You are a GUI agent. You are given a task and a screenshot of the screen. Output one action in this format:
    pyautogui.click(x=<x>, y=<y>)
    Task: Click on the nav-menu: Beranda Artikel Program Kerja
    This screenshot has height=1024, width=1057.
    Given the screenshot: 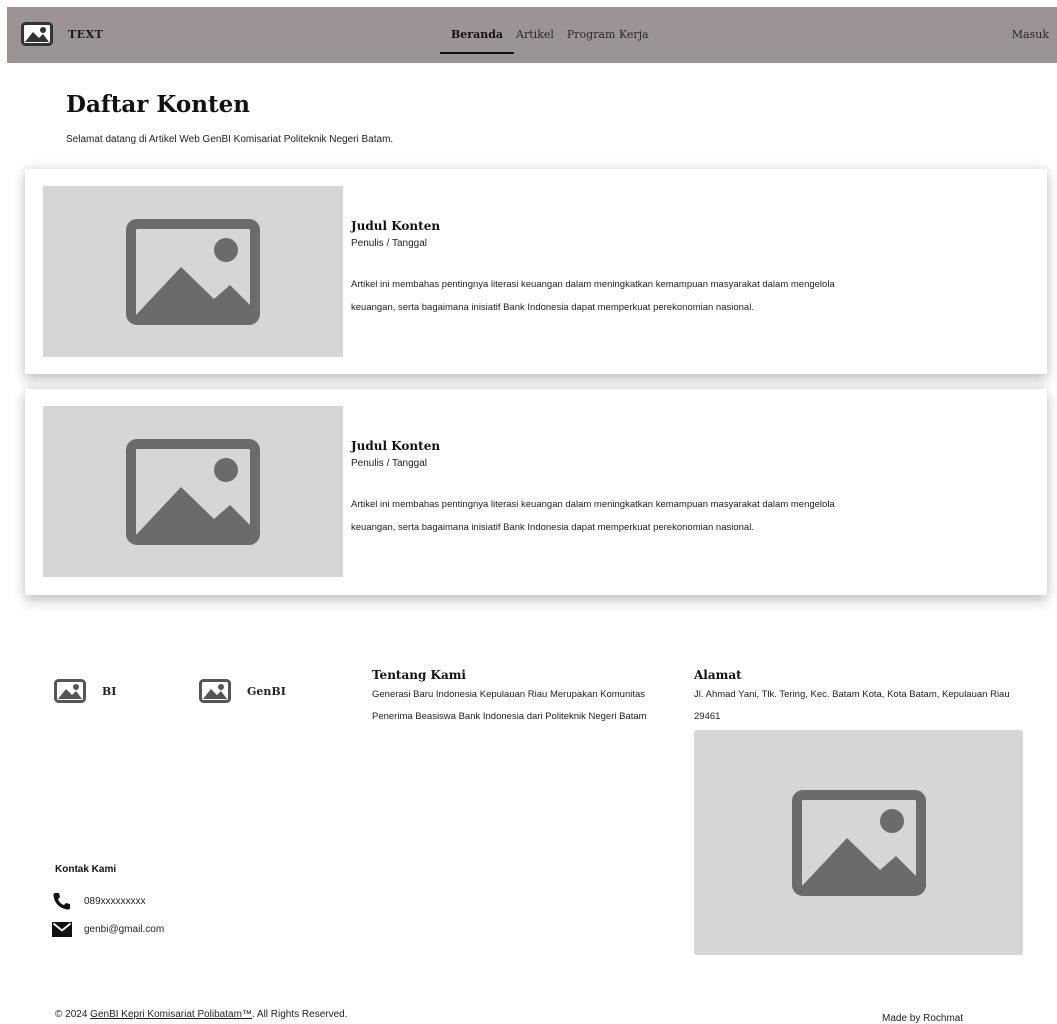 What is the action you would take?
    pyautogui.click(x=550, y=35)
    